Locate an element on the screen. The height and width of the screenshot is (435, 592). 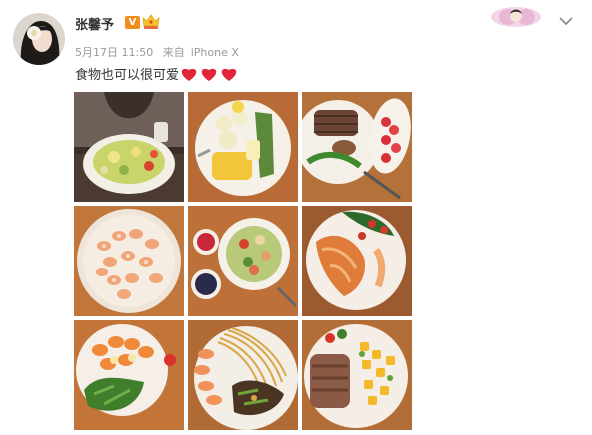
avatar is located at coordinates (39, 39).